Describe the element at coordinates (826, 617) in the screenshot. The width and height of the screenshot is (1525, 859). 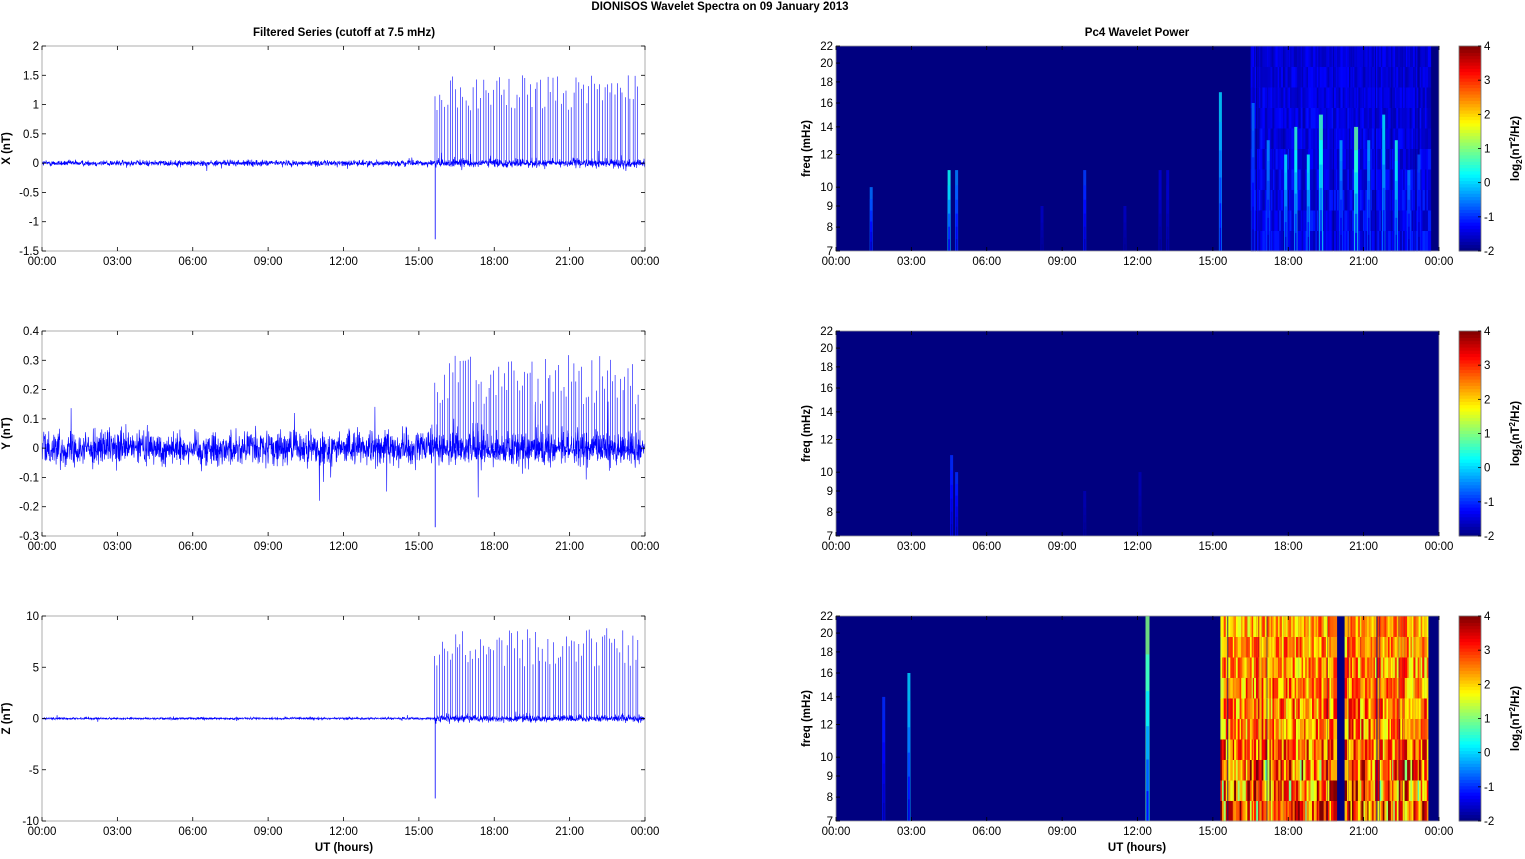
I see `freq-tick-label: 22` at that location.